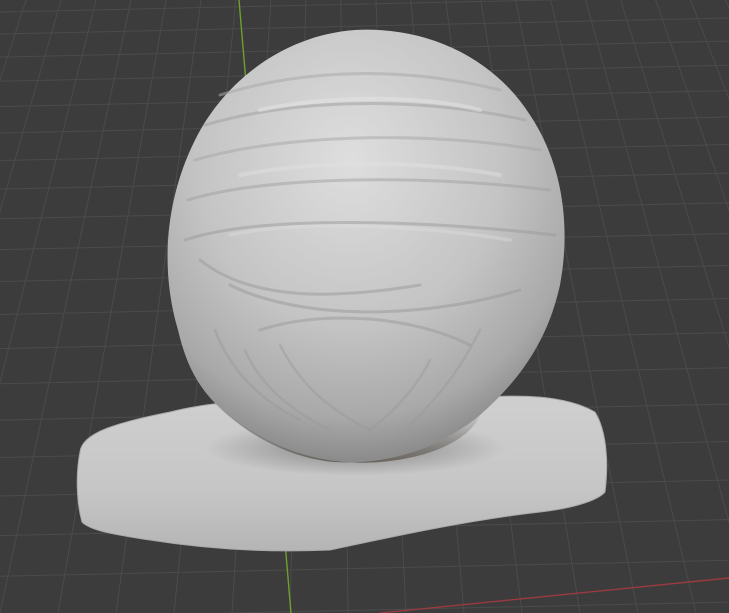  Describe the element at coordinates (554, 595) in the screenshot. I see `x-axis-line` at that location.